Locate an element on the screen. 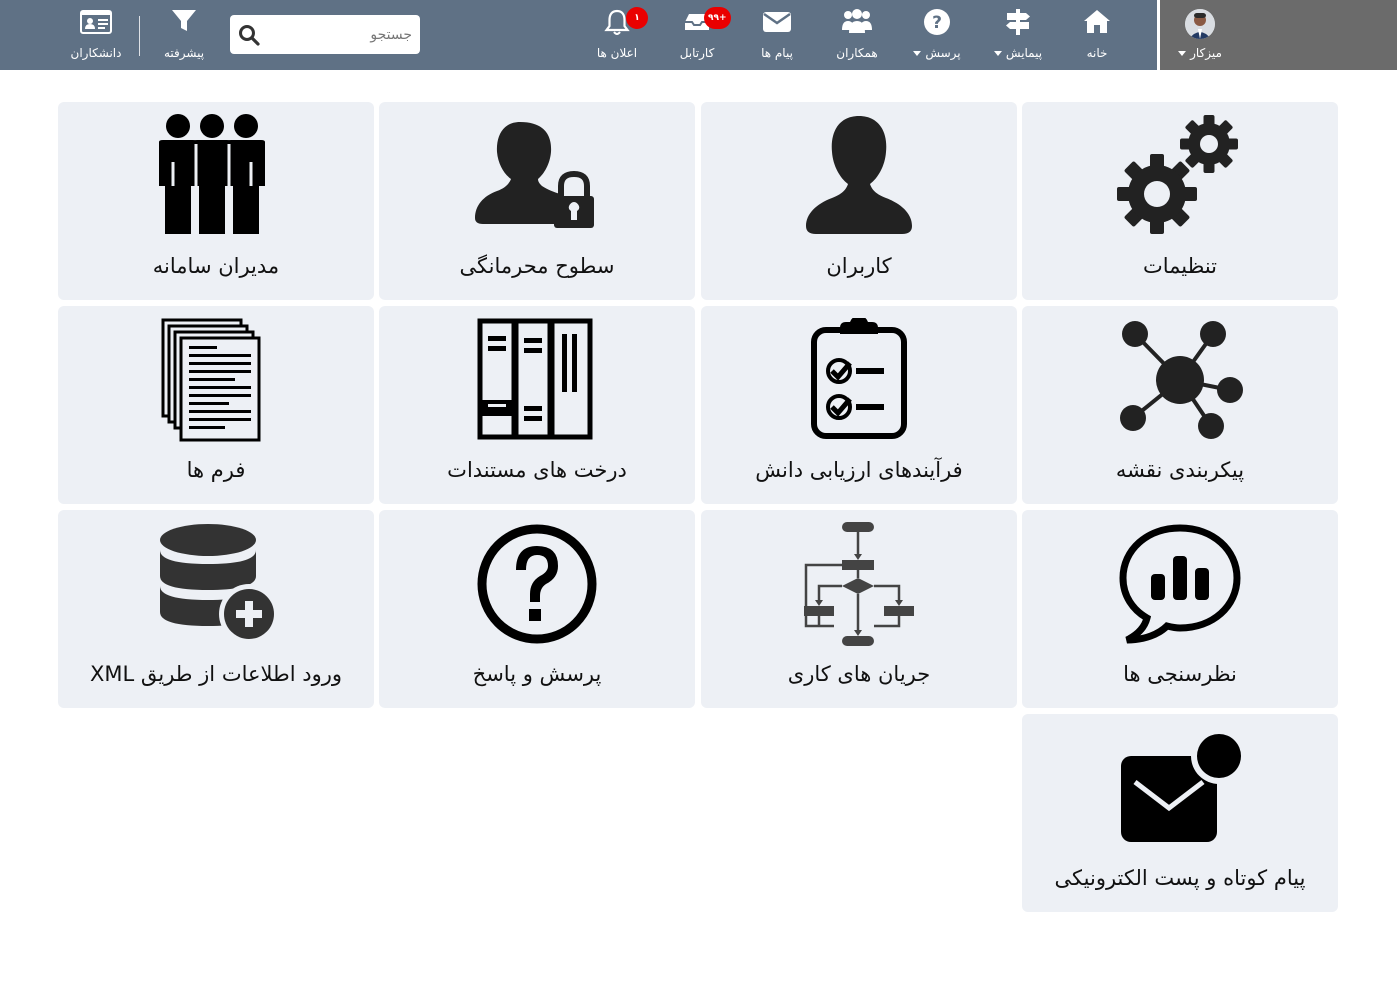 This screenshot has width=1397, height=987. user-avatar is located at coordinates (1200, 24).